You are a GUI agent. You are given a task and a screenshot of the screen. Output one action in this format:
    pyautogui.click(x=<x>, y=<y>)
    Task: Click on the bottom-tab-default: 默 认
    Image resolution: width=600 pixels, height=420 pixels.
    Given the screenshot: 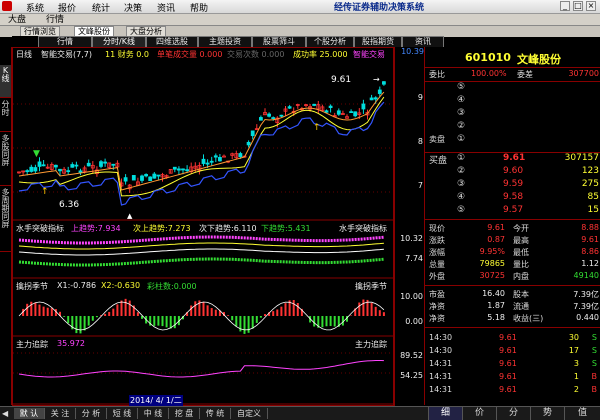 What is the action you would take?
    pyautogui.click(x=29, y=413)
    